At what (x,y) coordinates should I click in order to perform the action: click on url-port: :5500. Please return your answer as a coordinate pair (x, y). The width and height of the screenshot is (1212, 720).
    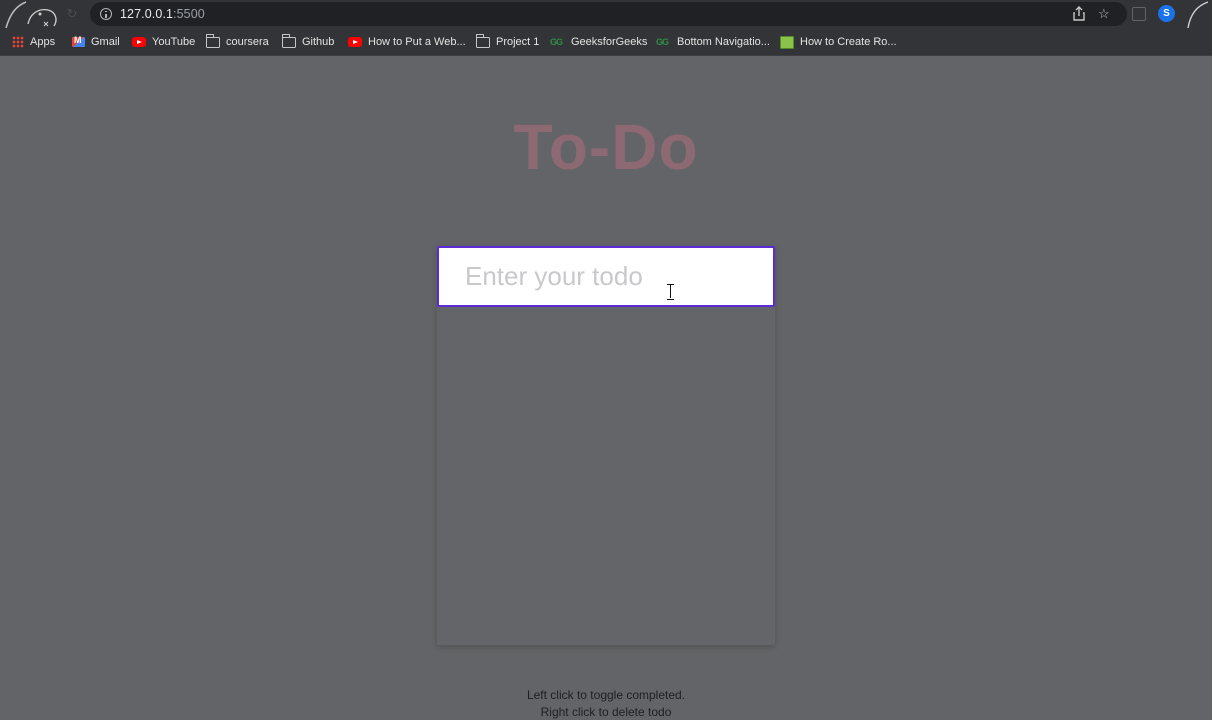
    Looking at the image, I should click on (189, 14).